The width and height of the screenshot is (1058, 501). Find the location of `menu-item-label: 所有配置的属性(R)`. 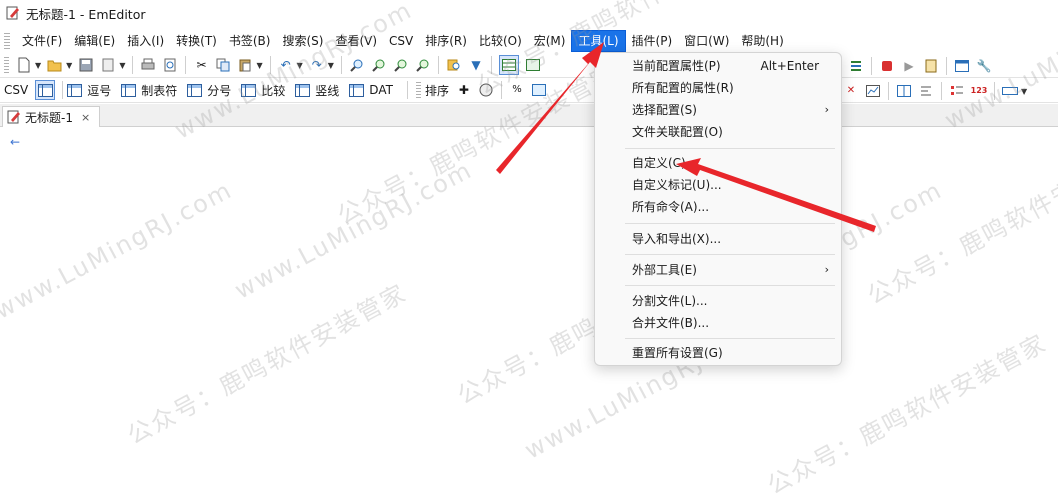

menu-item-label: 所有配置的属性(R) is located at coordinates (683, 88).